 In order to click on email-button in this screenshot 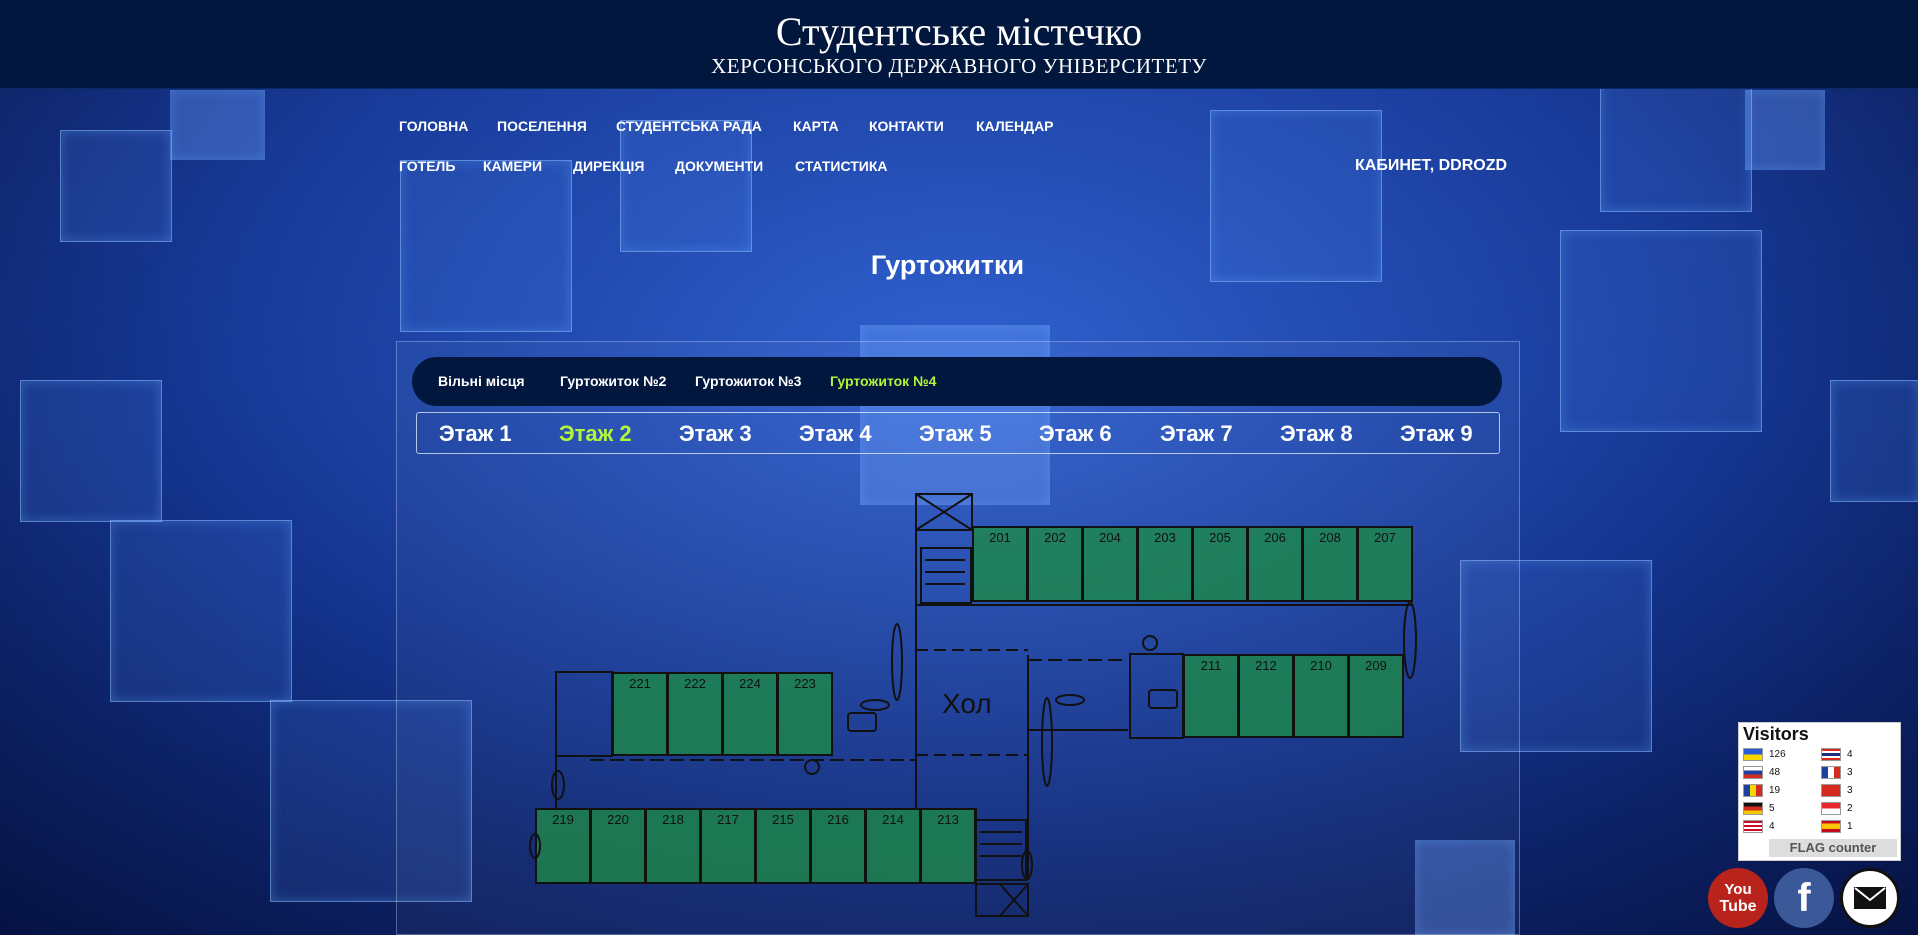, I will do `click(1870, 898)`.